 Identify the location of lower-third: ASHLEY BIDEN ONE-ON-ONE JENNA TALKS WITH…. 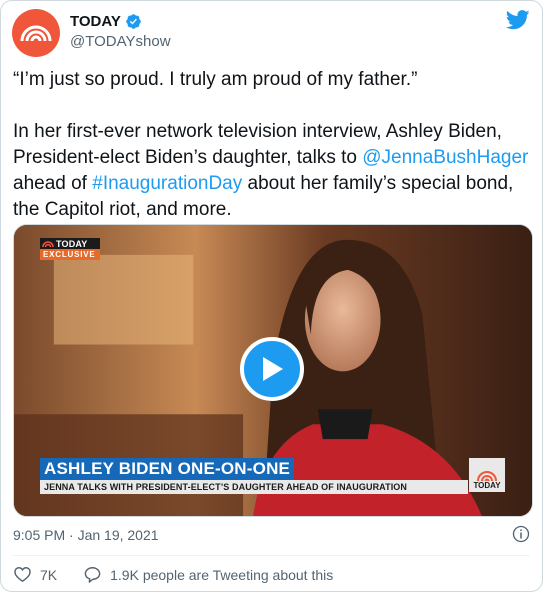
(254, 476).